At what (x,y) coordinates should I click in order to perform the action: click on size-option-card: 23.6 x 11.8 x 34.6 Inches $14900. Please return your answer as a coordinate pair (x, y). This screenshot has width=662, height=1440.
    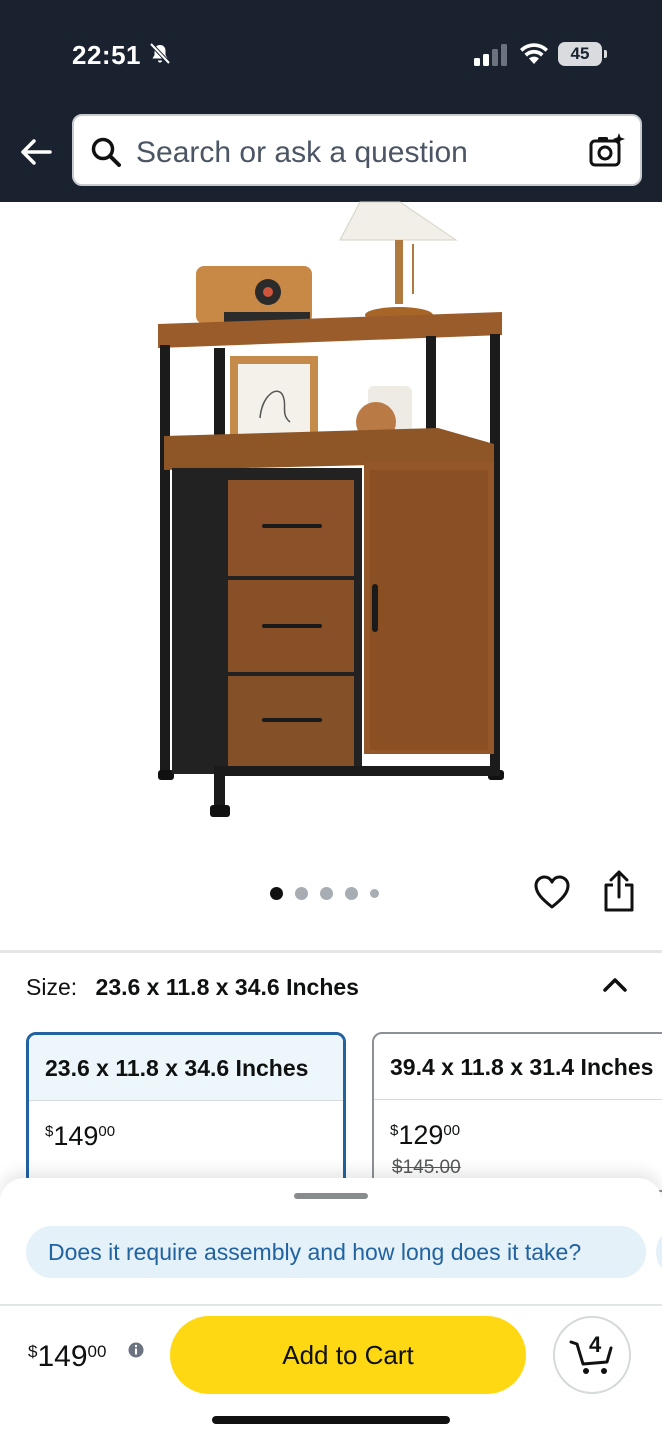
    Looking at the image, I should click on (186, 1112).